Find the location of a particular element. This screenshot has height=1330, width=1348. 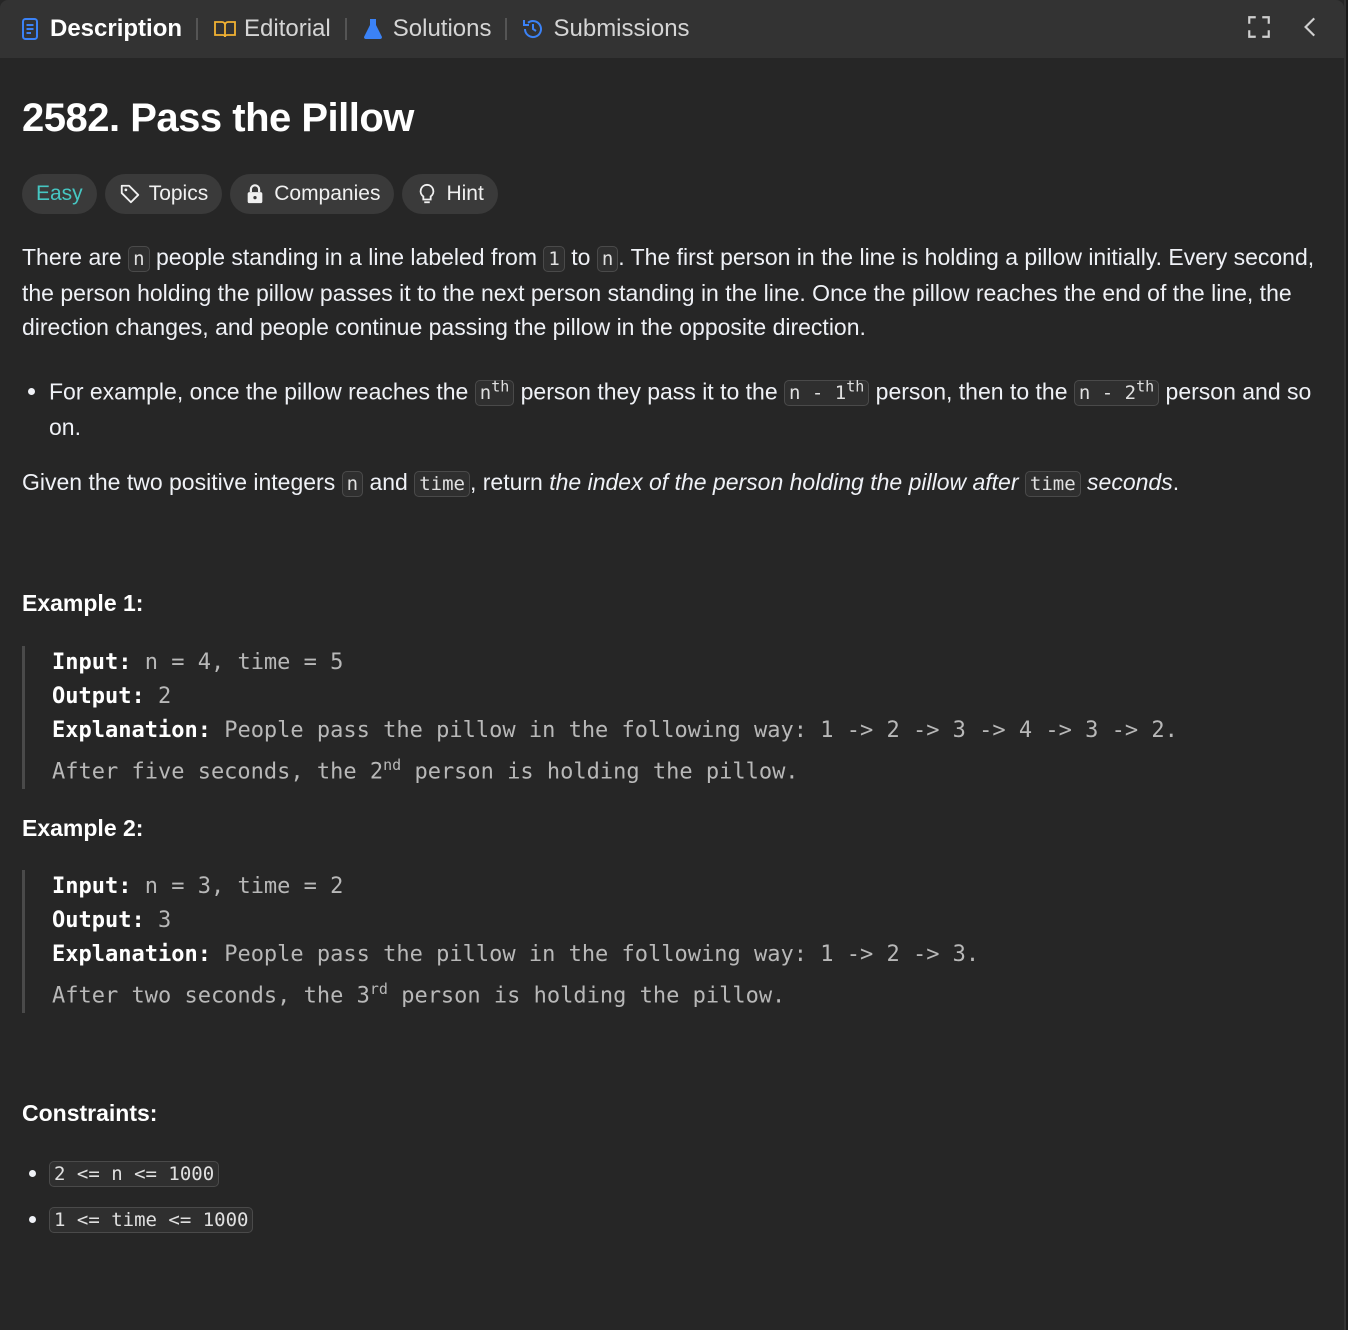

tag-icon is located at coordinates (129, 194).